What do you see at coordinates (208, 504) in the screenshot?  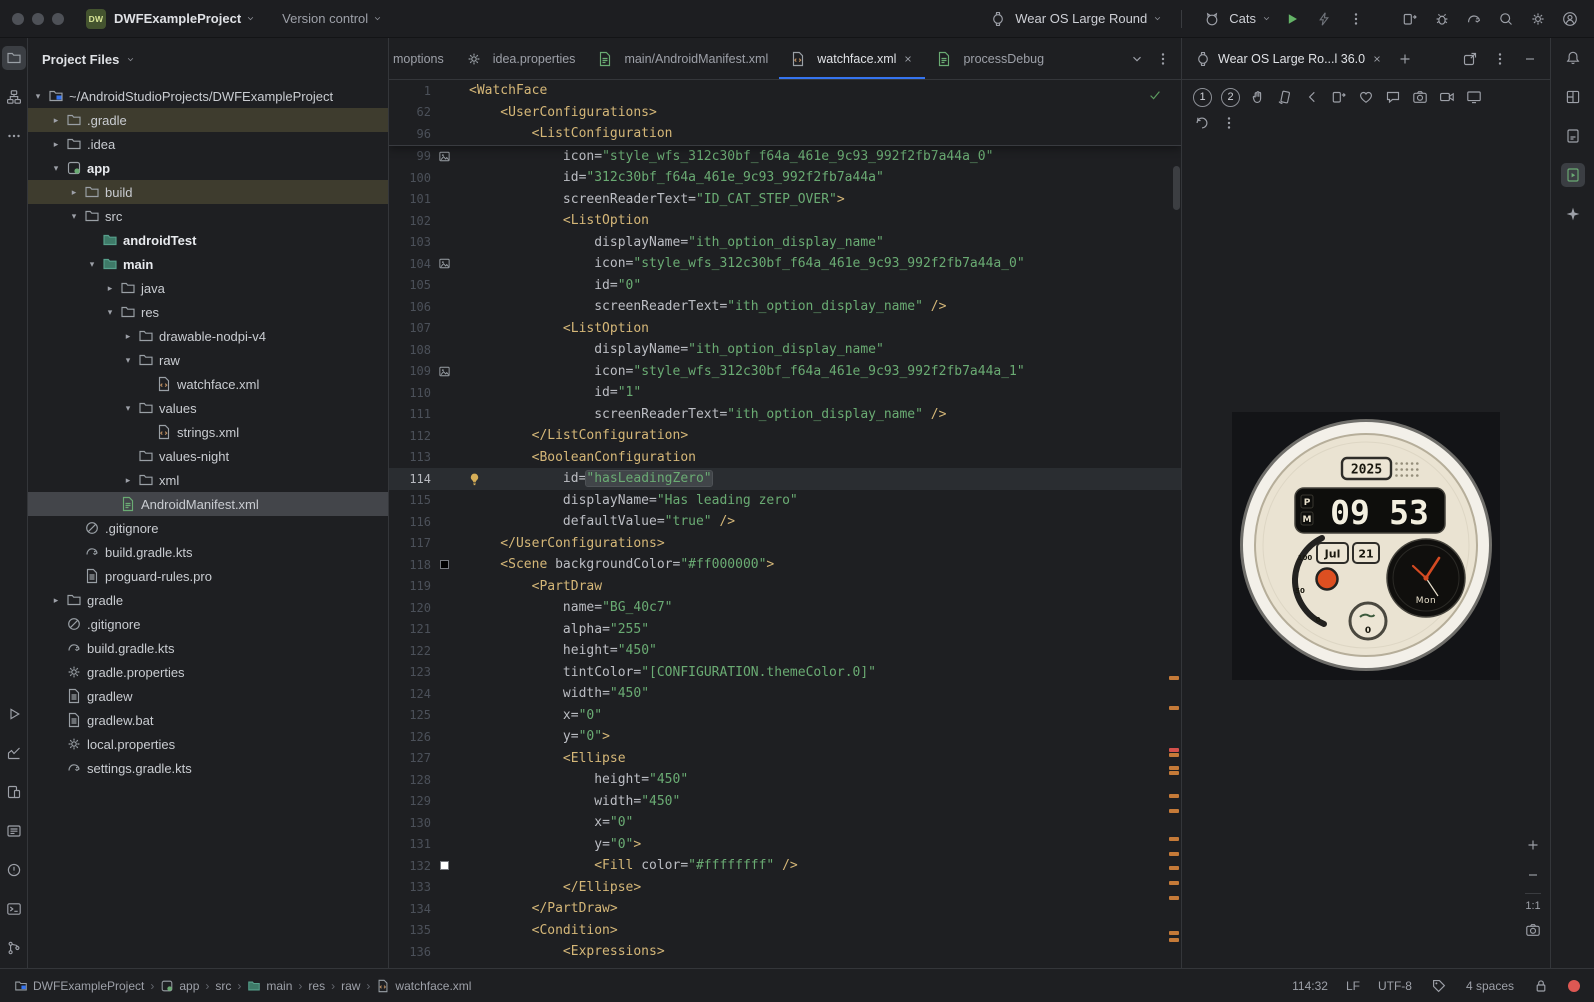 I see `tree-item-androidmanifest-xml: AndroidManifest.xml` at bounding box center [208, 504].